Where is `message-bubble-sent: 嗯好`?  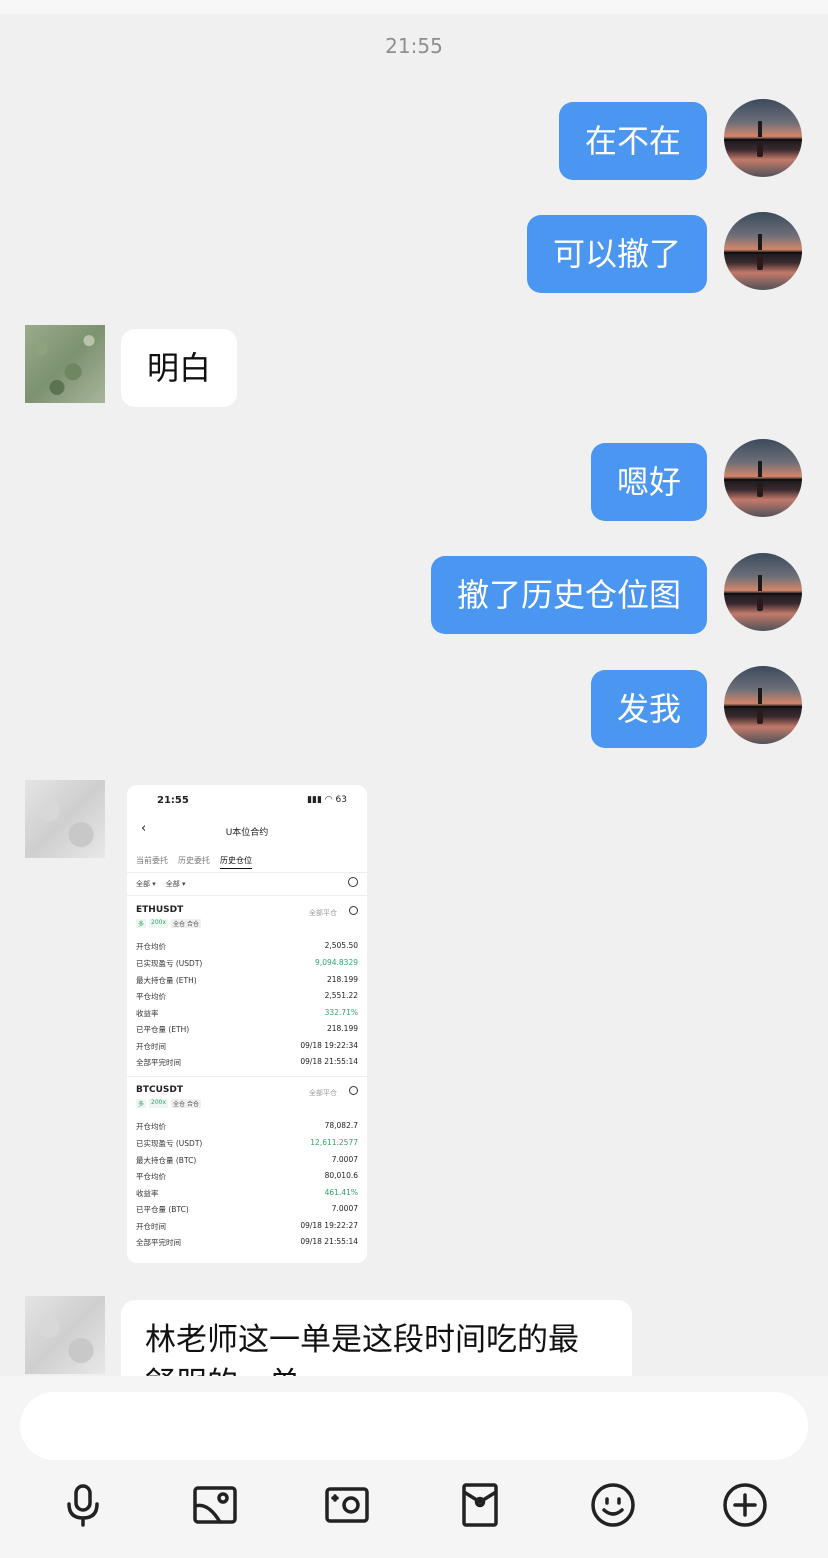
message-bubble-sent: 嗯好 is located at coordinates (648, 482).